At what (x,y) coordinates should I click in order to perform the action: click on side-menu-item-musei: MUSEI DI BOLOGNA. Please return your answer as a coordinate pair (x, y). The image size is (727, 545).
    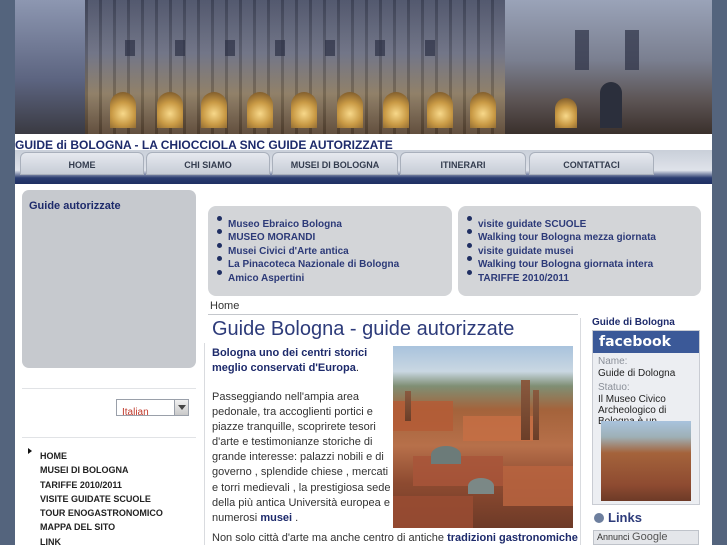
    Looking at the image, I should click on (111, 466).